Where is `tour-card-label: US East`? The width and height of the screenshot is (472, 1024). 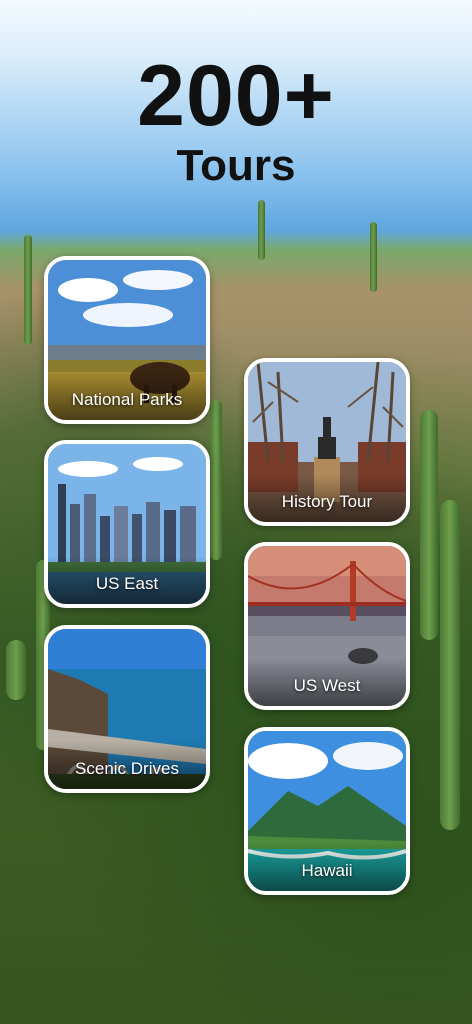
tour-card-label: US East is located at coordinates (127, 583).